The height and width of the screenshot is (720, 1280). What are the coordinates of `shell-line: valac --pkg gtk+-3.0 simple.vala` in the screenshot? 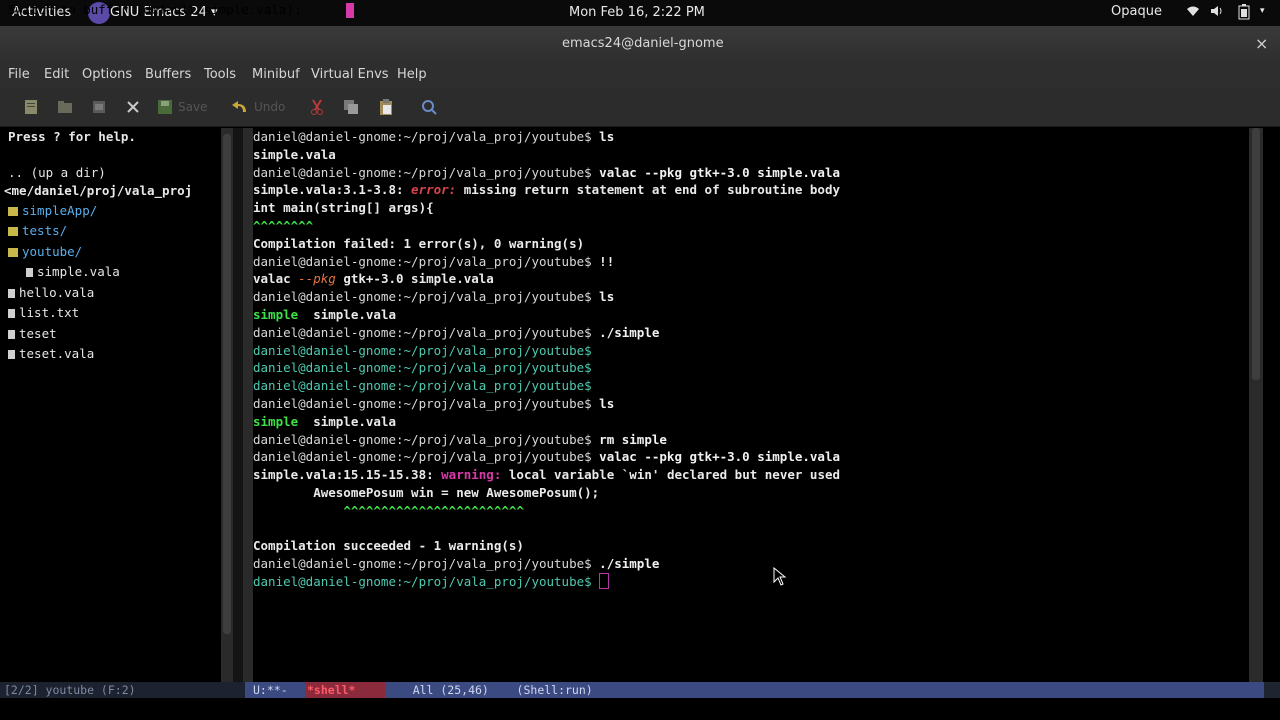 It's located at (373, 279).